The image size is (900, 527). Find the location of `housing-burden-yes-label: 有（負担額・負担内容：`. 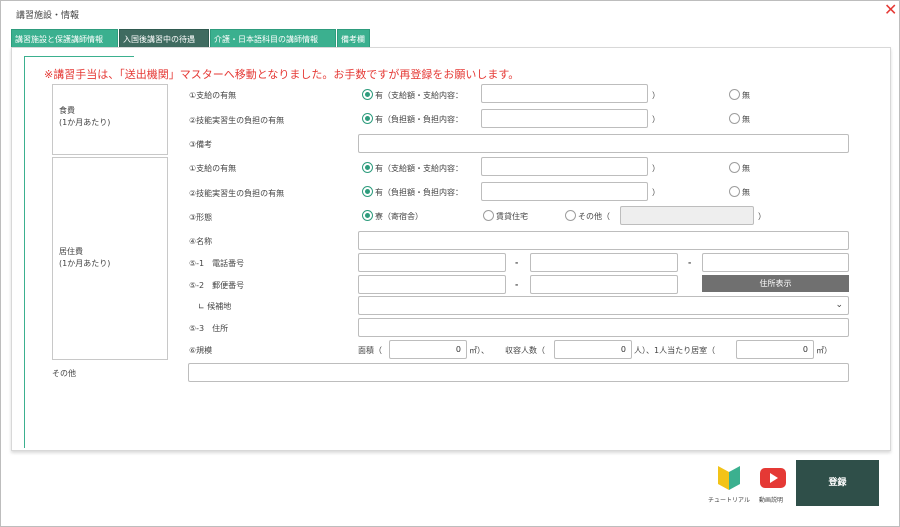

housing-burden-yes-label: 有（負担額・負担内容： is located at coordinates (419, 192).